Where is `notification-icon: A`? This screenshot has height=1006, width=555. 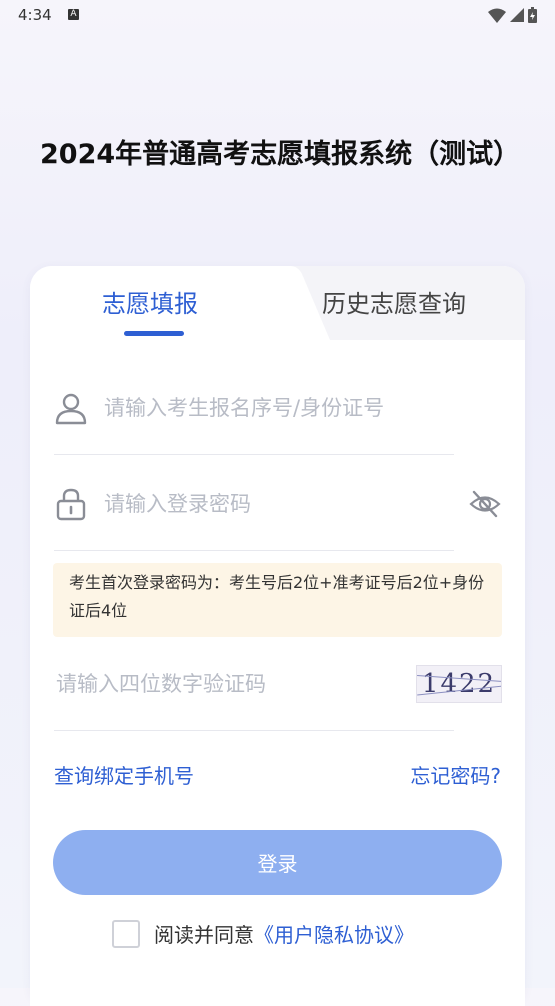 notification-icon: A is located at coordinates (73, 14).